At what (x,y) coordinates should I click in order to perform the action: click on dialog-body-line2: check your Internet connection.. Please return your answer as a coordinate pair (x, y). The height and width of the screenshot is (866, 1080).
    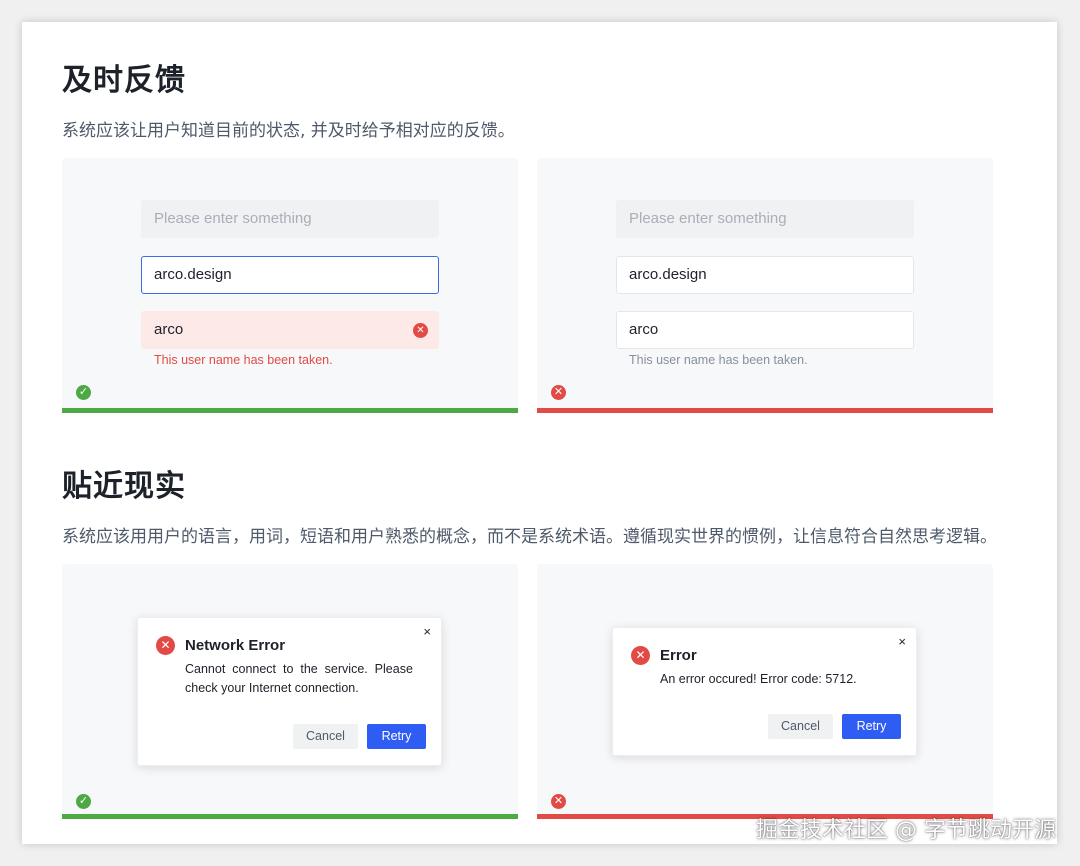
    Looking at the image, I should click on (272, 688).